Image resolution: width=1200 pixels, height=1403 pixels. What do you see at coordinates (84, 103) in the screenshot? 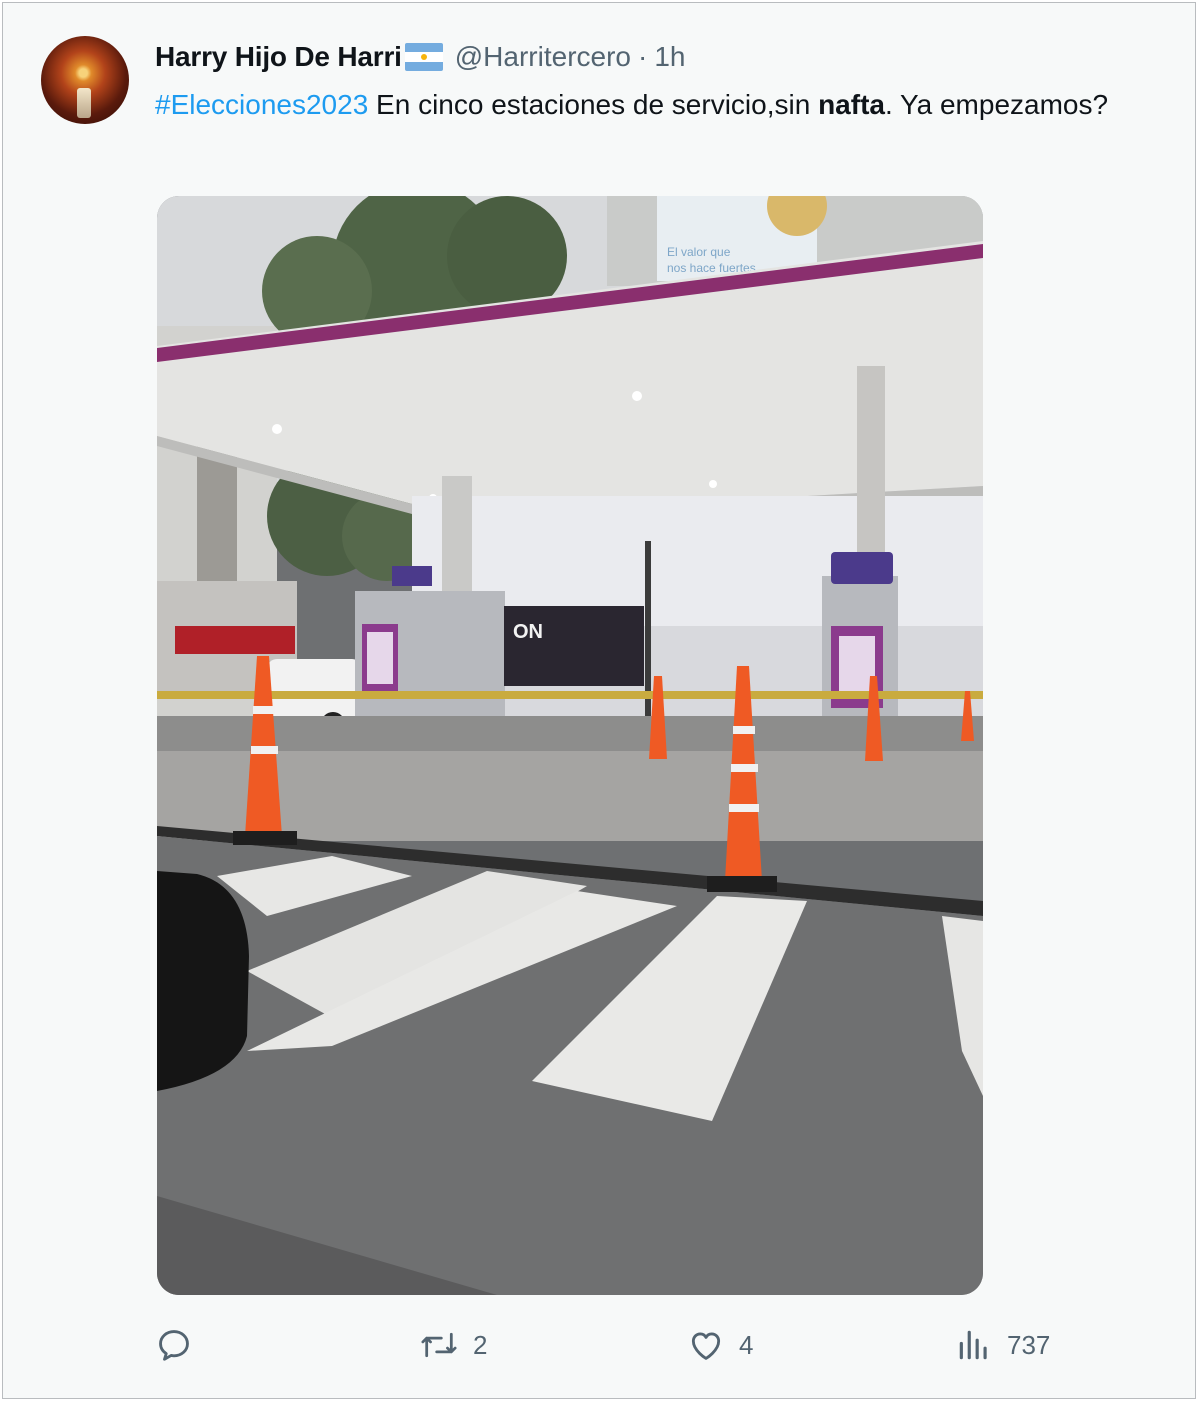
I see `avatar-figure` at bounding box center [84, 103].